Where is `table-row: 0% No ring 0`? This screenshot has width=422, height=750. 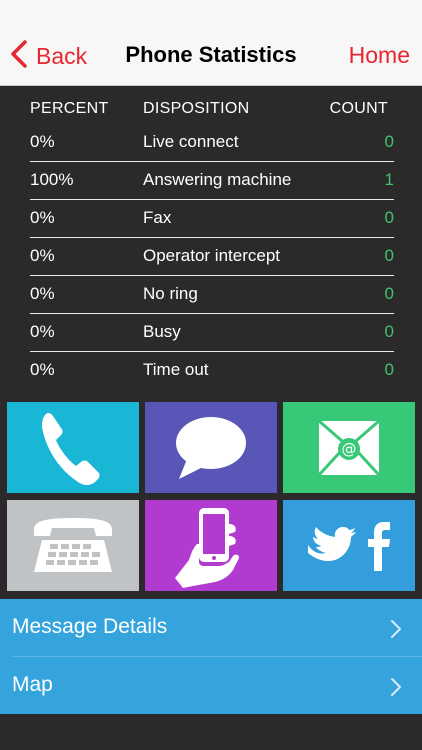 table-row: 0% No ring 0 is located at coordinates (211, 295).